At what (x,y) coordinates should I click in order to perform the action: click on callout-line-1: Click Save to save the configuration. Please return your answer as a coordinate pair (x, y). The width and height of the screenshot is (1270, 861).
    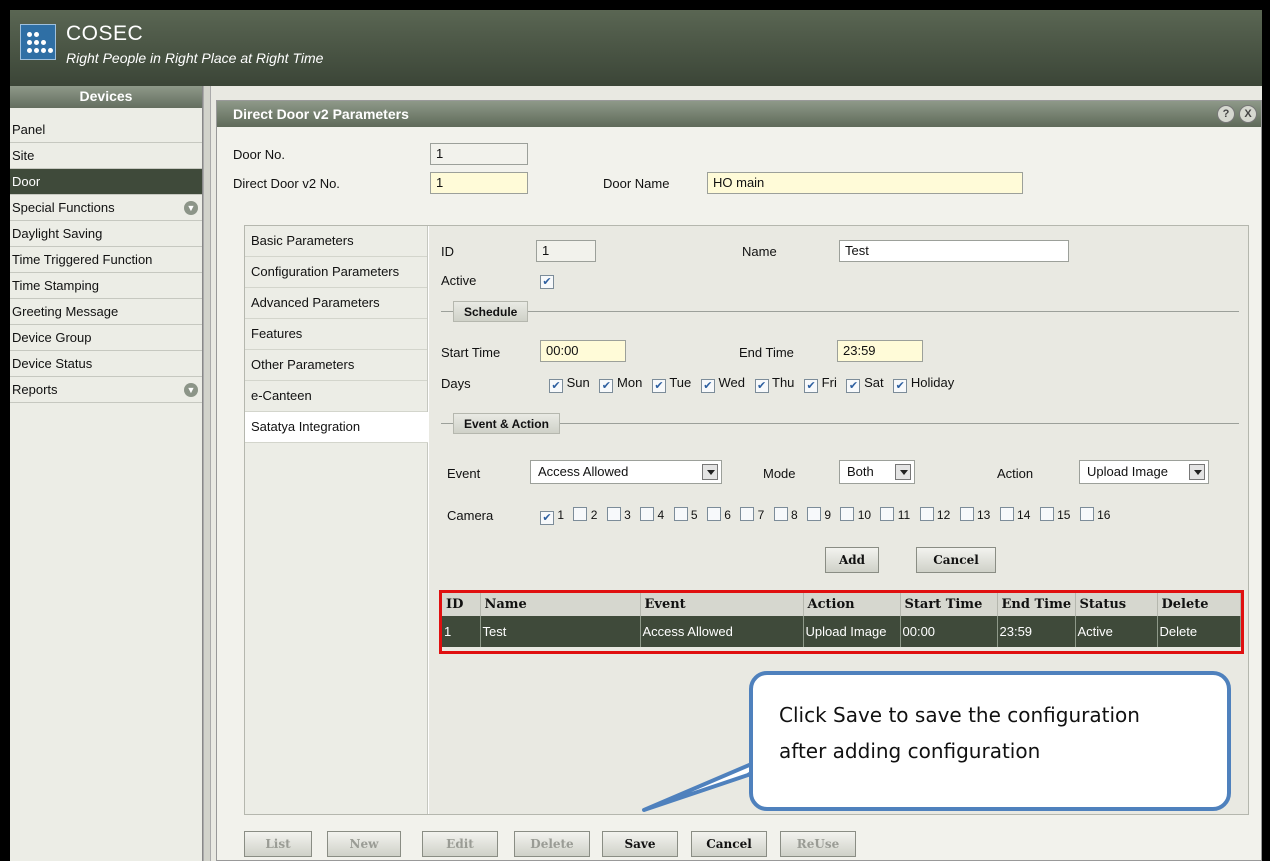
    Looking at the image, I should click on (959, 715).